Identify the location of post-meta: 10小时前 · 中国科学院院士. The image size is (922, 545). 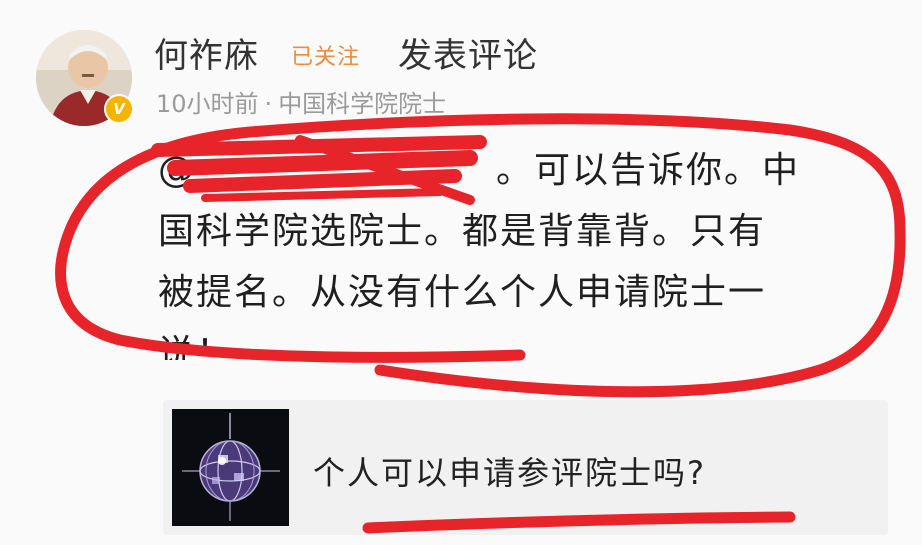
(301, 101).